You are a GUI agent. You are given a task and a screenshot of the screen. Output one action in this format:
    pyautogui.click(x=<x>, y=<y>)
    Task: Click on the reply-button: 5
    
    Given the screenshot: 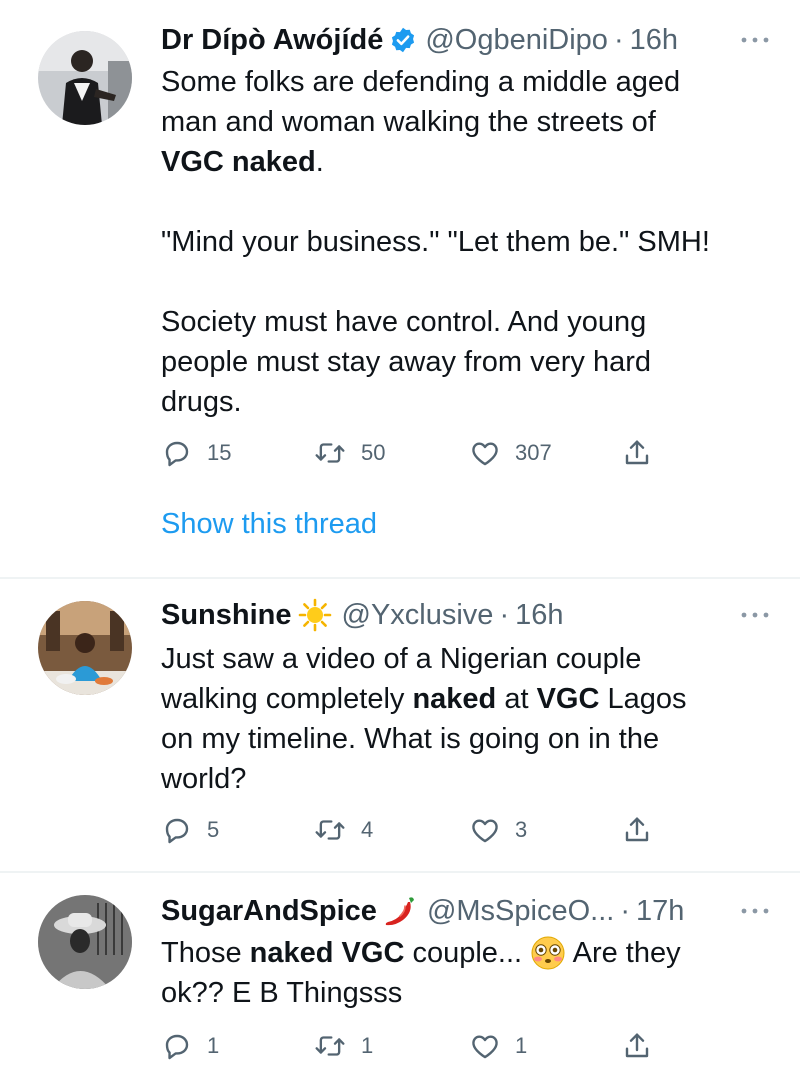 What is the action you would take?
    pyautogui.click(x=190, y=830)
    